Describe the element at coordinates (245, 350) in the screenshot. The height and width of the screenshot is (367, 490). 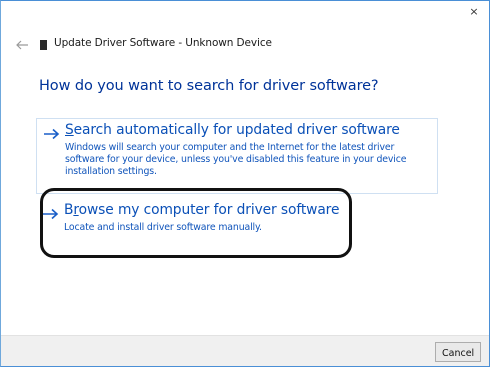
I see `dialog-footer: Cancel` at that location.